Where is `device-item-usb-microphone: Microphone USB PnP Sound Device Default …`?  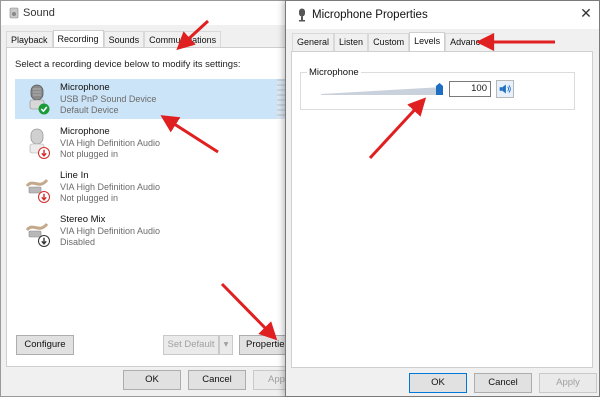 device-item-usb-microphone: Microphone USB PnP Sound Device Default … is located at coordinates (146, 99).